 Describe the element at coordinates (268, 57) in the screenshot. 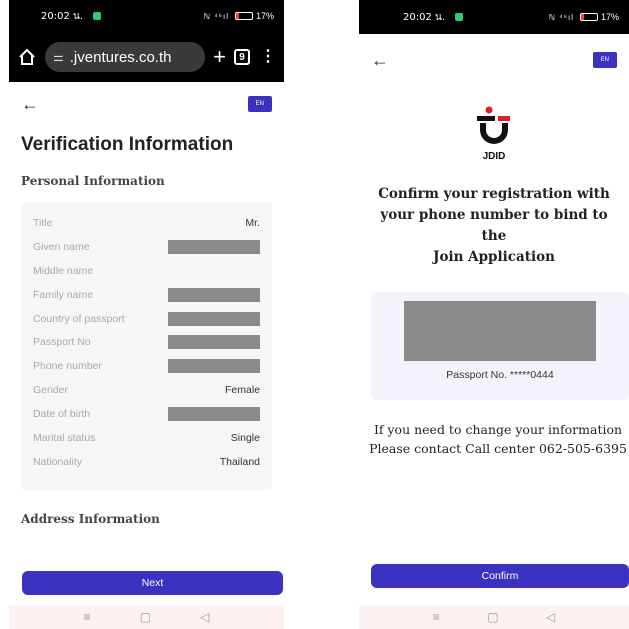

I see `browser-menu-icon: ⋮` at that location.